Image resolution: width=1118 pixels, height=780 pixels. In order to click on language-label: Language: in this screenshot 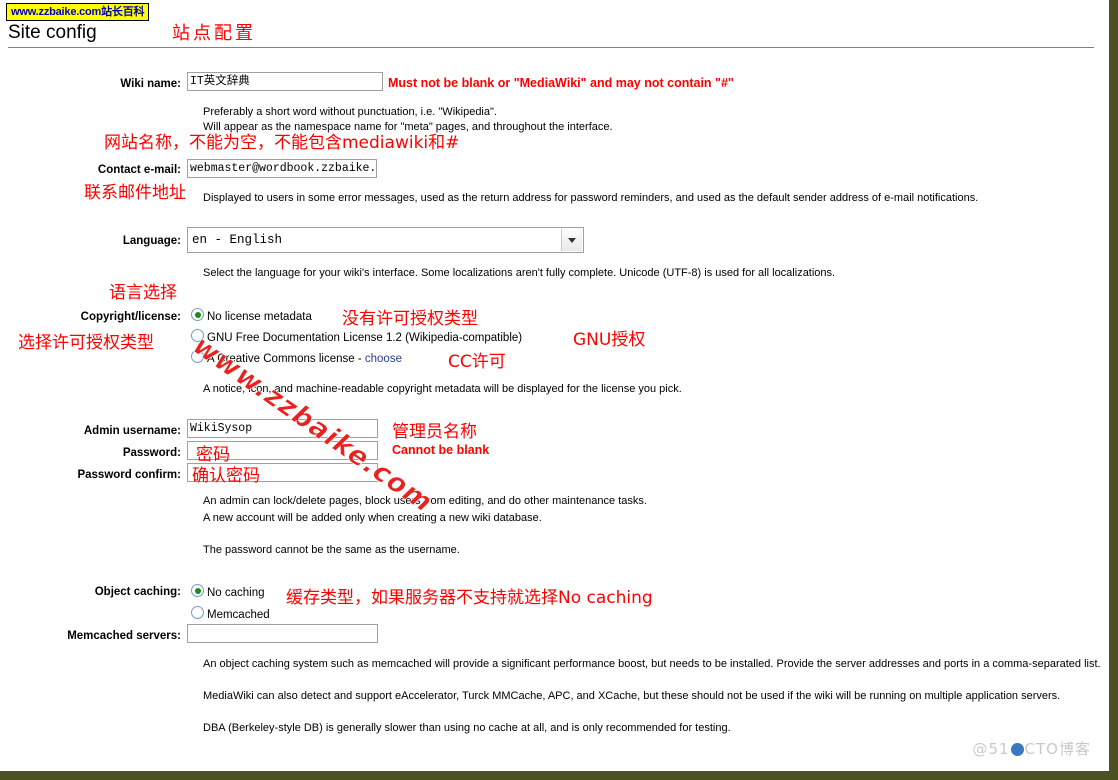, I will do `click(151, 241)`.